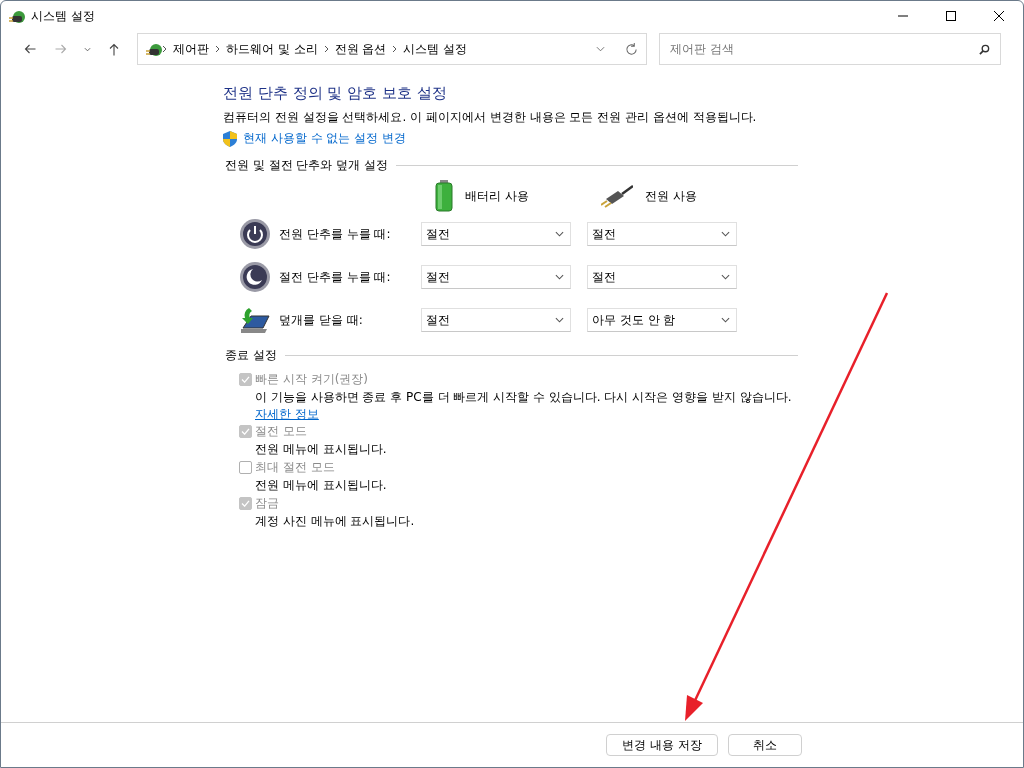 The height and width of the screenshot is (768, 1024). Describe the element at coordinates (230, 138) in the screenshot. I see `shield-icon` at that location.